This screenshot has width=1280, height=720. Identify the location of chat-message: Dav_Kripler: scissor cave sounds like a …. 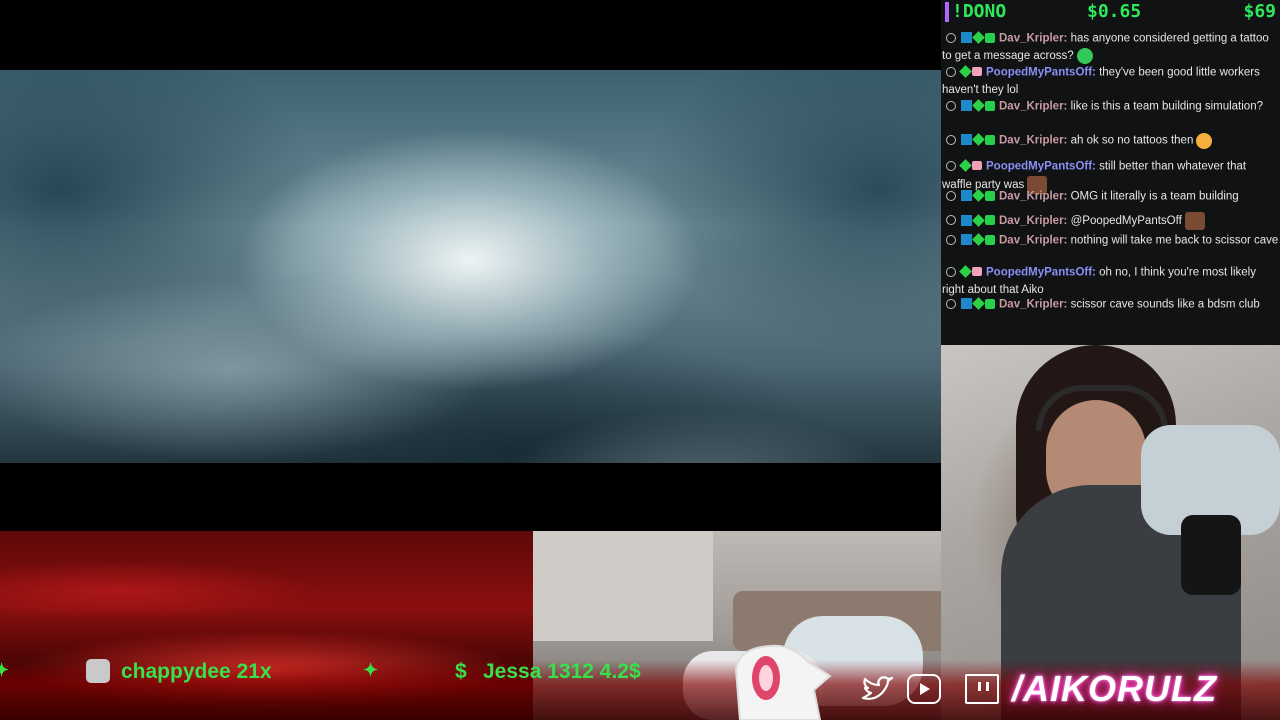
(1110, 305).